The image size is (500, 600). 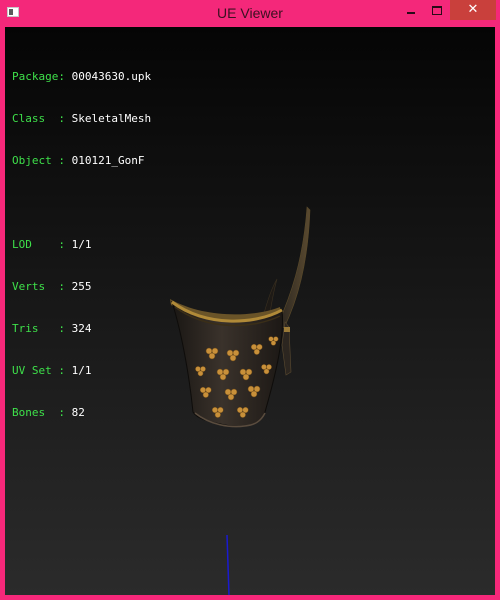 I want to click on close-icon: ✕, so click(x=473, y=9).